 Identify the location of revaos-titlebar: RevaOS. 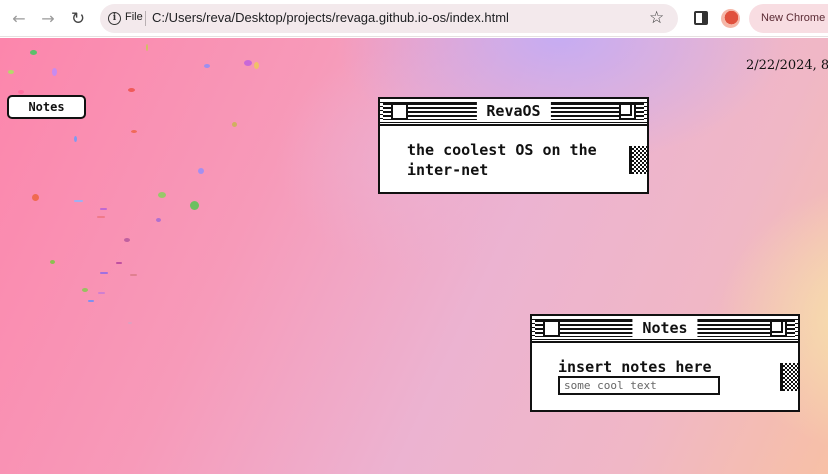
(513, 112).